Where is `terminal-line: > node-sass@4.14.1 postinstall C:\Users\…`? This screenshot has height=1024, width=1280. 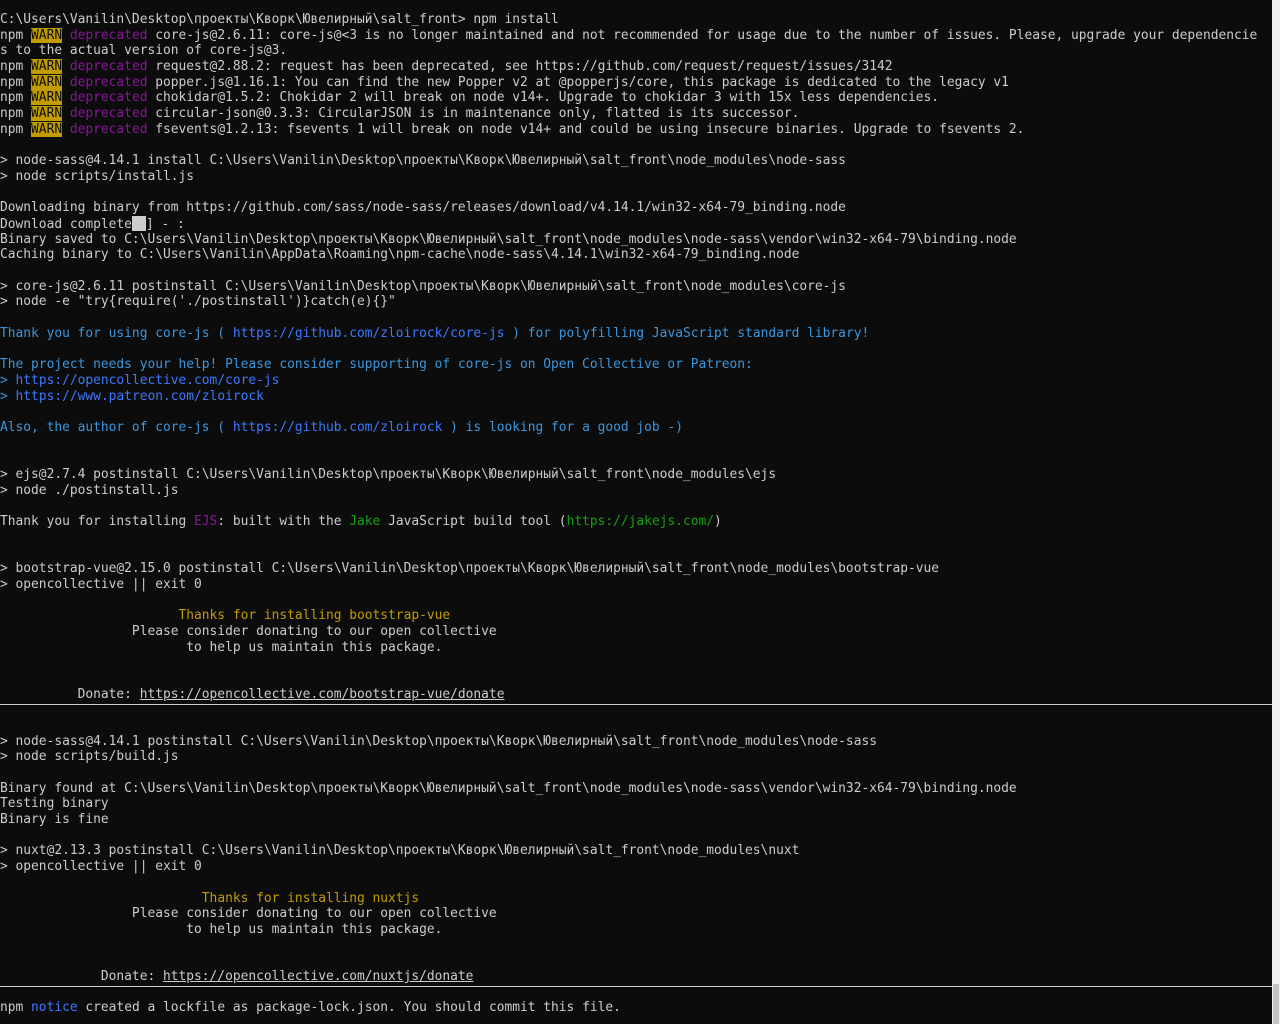 terminal-line: > node-sass@4.14.1 postinstall C:\Users\… is located at coordinates (636, 742).